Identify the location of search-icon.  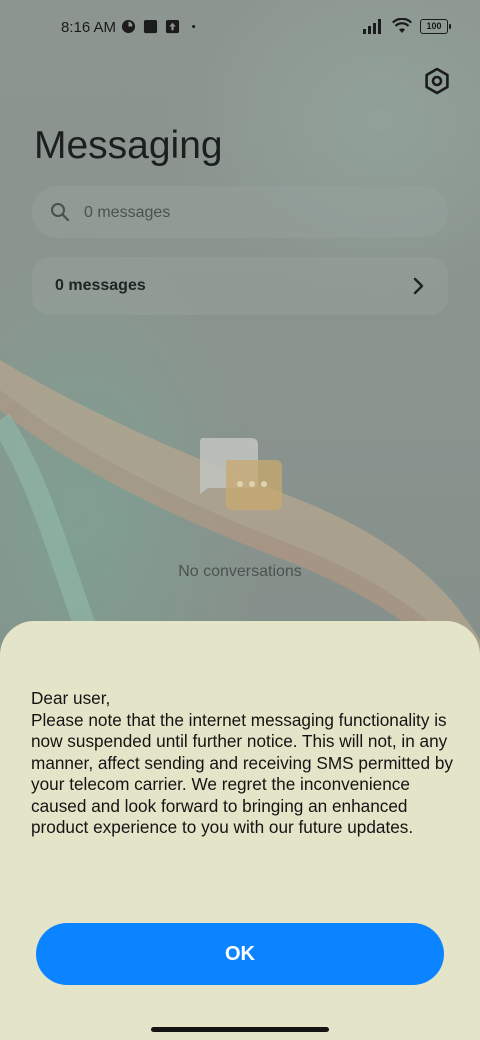
(60, 212).